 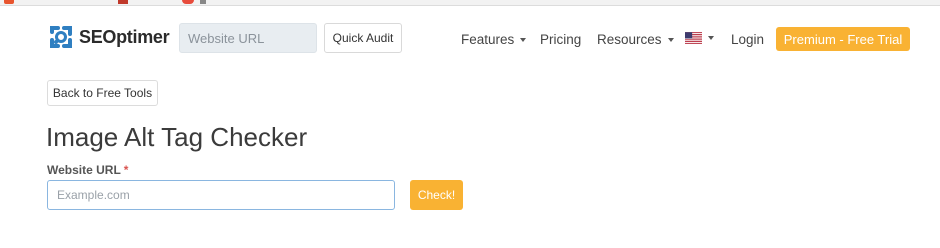 What do you see at coordinates (629, 39) in the screenshot?
I see `nav-resources-label: Resources` at bounding box center [629, 39].